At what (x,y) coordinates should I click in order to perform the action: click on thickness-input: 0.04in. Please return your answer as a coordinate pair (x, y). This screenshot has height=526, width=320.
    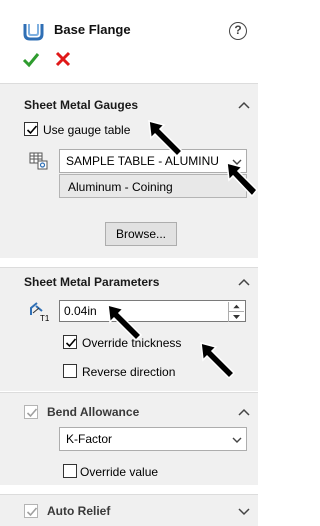
    Looking at the image, I should click on (152, 311).